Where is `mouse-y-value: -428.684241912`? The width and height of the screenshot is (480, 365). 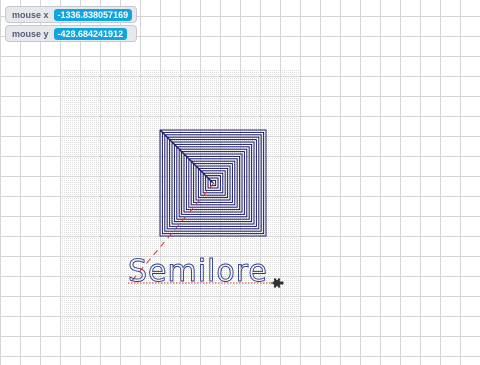 mouse-y-value: -428.684241912 is located at coordinates (90, 33).